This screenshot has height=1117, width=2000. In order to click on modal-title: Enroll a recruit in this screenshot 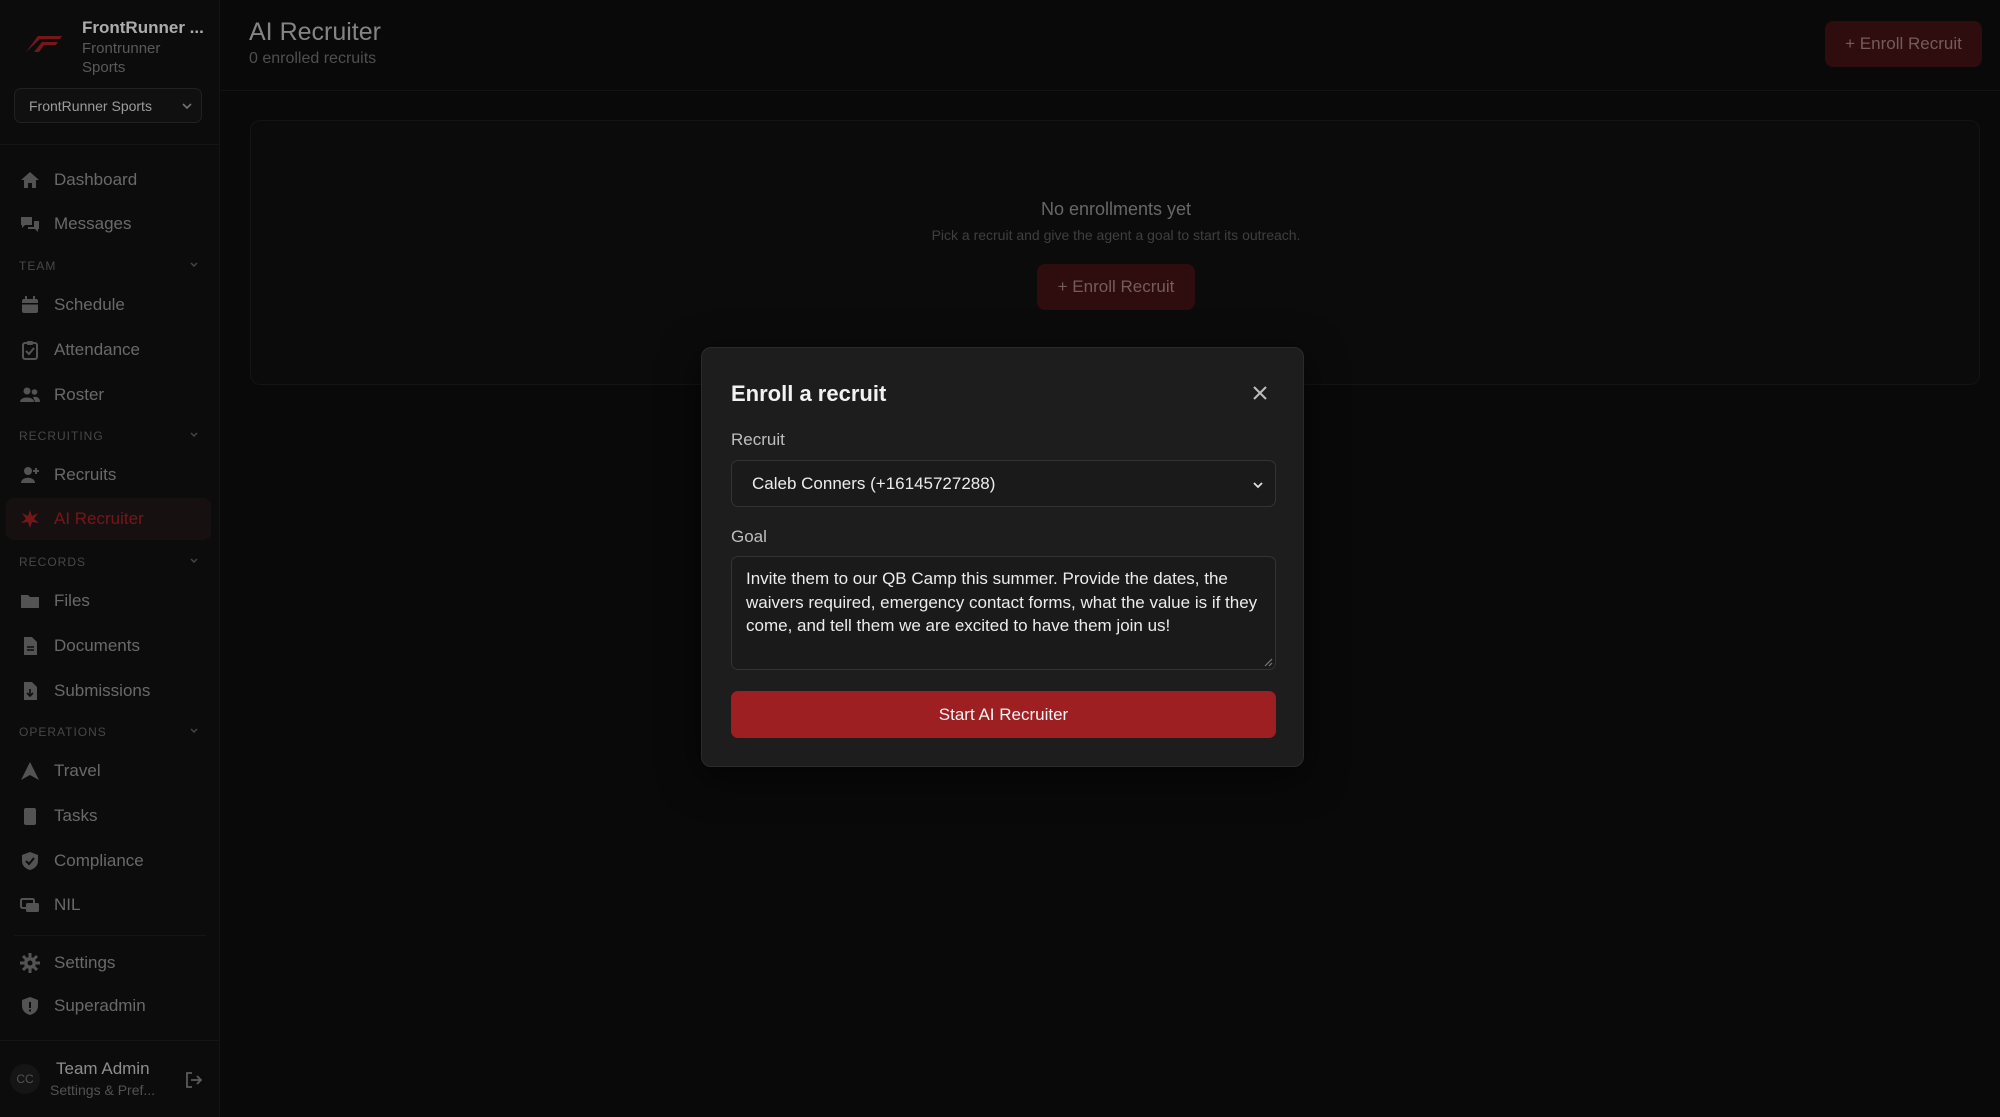, I will do `click(809, 393)`.